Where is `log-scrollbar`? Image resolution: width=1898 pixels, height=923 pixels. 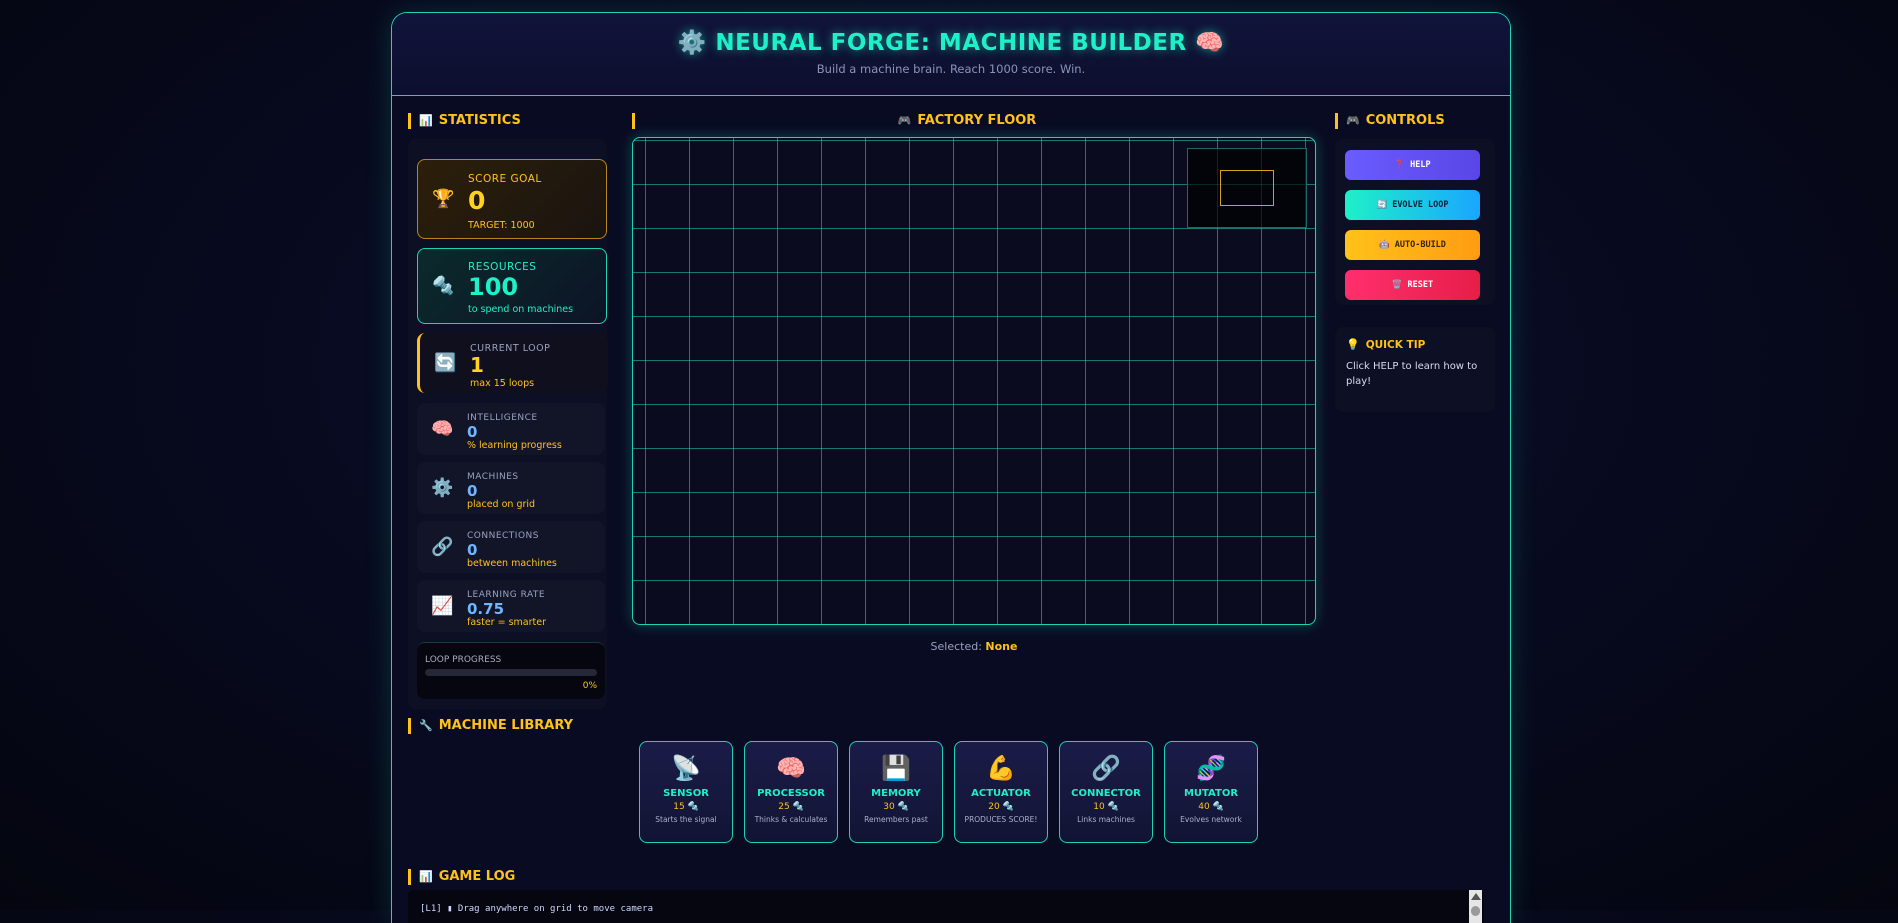 log-scrollbar is located at coordinates (1475, 906).